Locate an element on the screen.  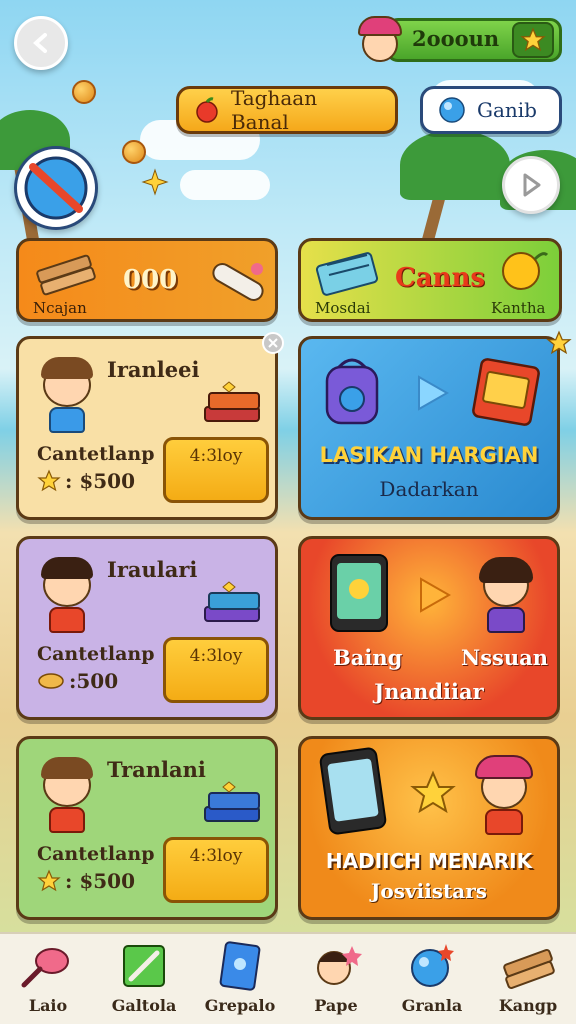
palm-leaves is located at coordinates (455, 165).